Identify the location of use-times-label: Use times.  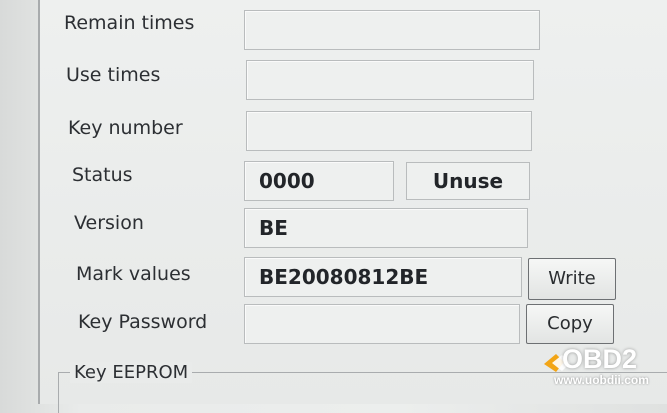
(113, 75).